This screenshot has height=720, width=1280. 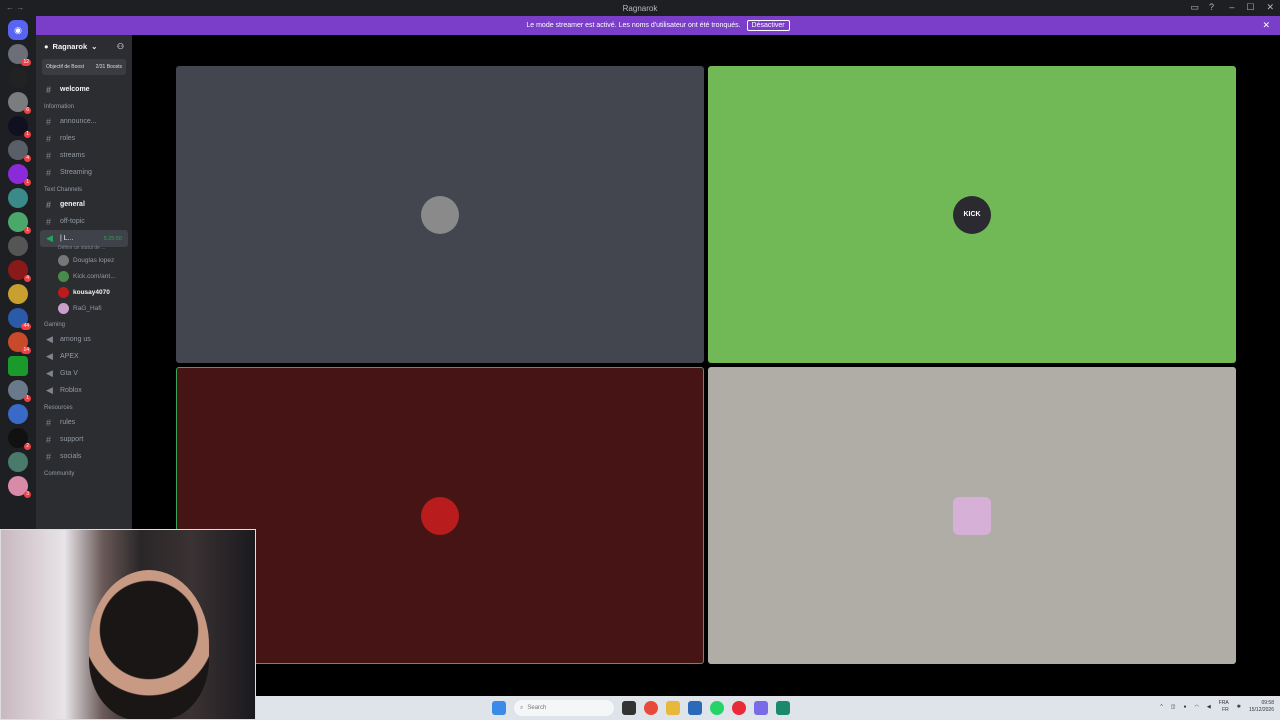 I want to click on server-icon: 44, so click(x=19, y=319).